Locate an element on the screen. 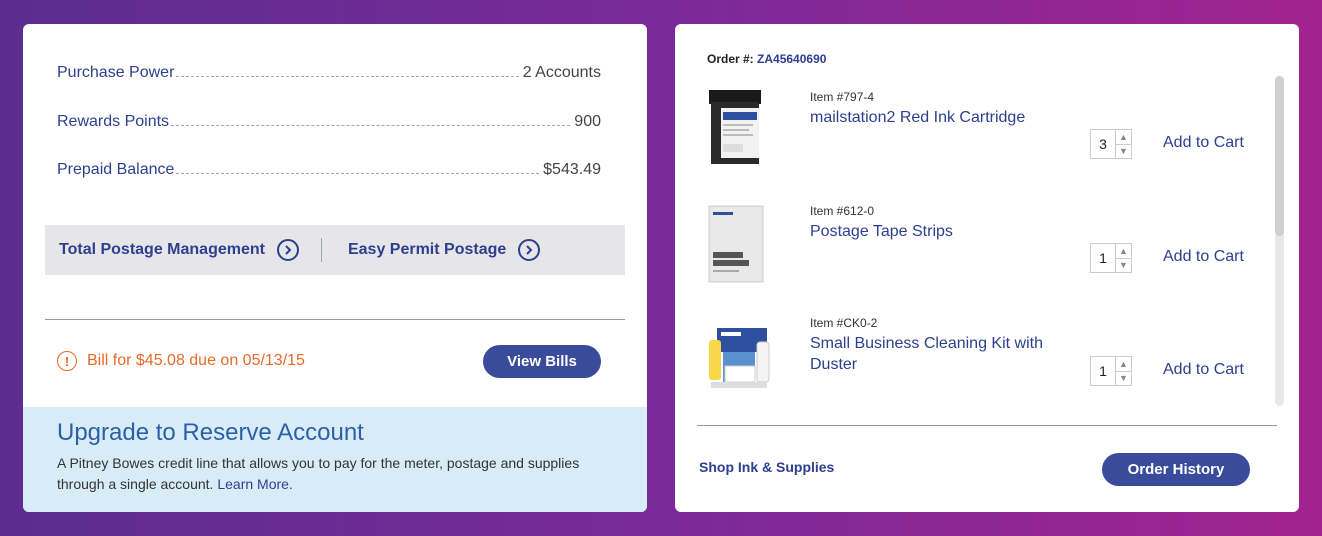 The image size is (1322, 536). total-postage-management-link: Total Postage Management is located at coordinates (179, 250).